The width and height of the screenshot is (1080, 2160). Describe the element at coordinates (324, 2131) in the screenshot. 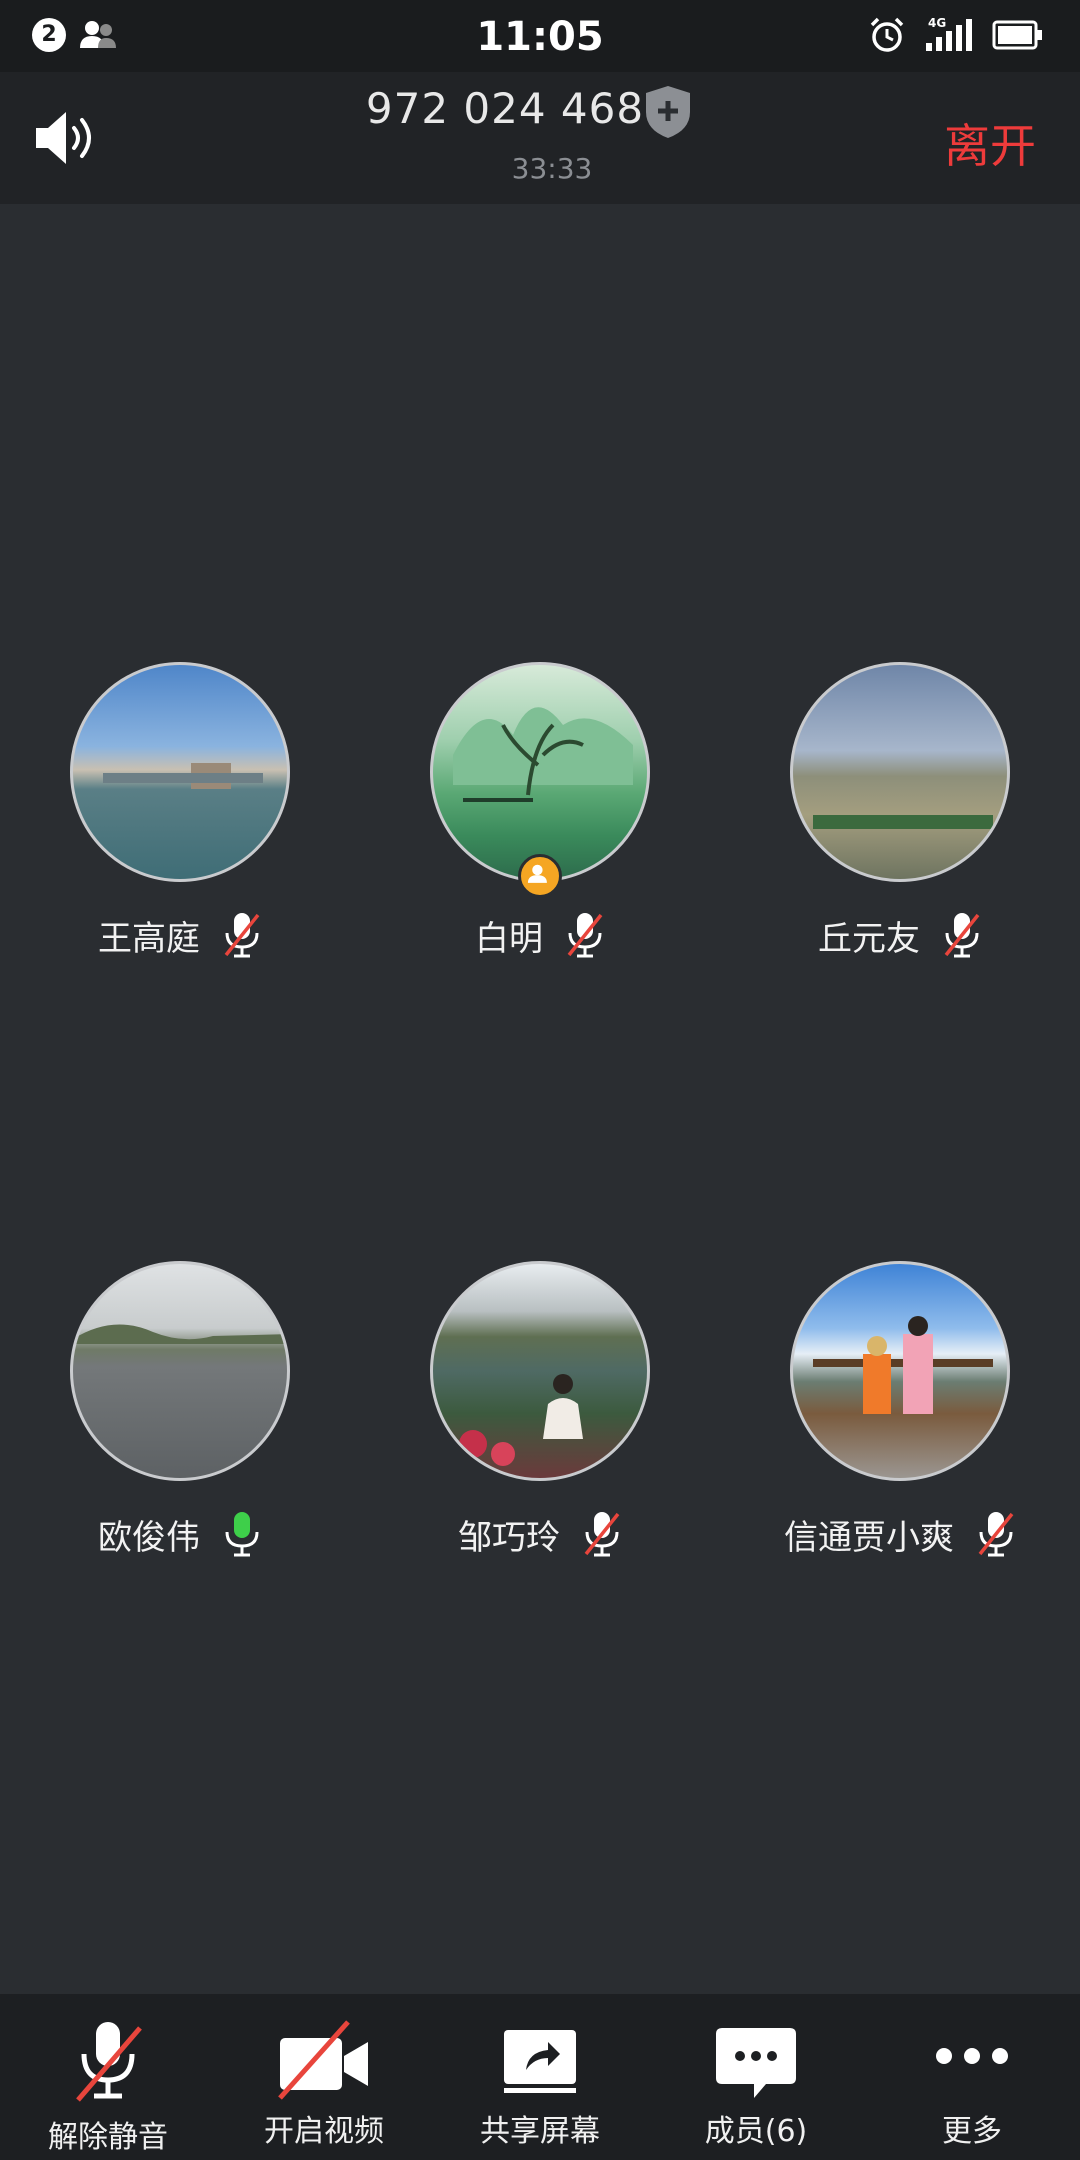

I see `start-video-label: 开启视频` at that location.